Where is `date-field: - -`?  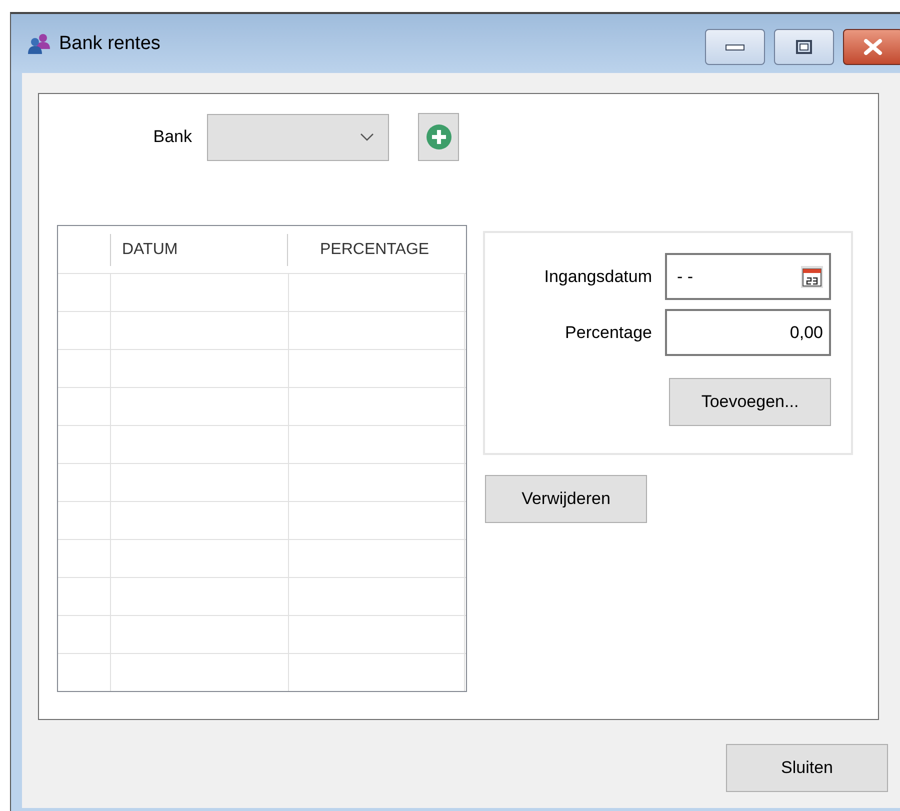 date-field: - - is located at coordinates (748, 276).